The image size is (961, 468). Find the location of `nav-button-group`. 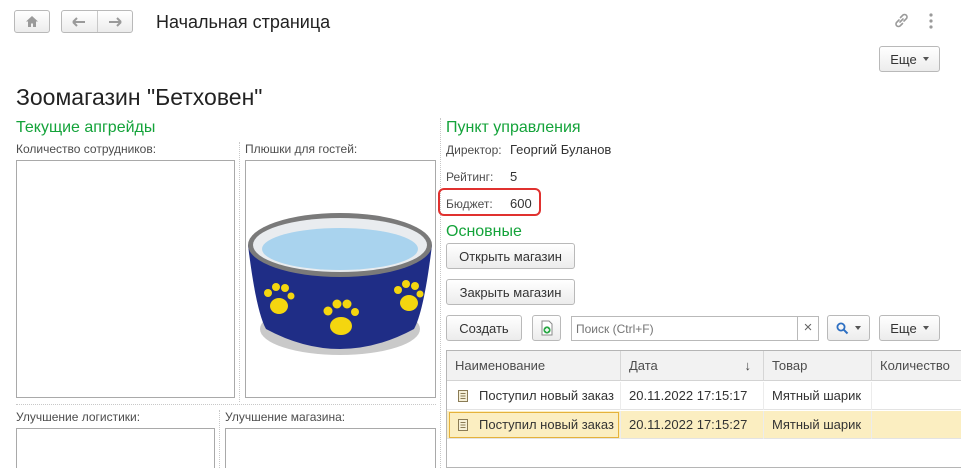

nav-button-group is located at coordinates (97, 21).